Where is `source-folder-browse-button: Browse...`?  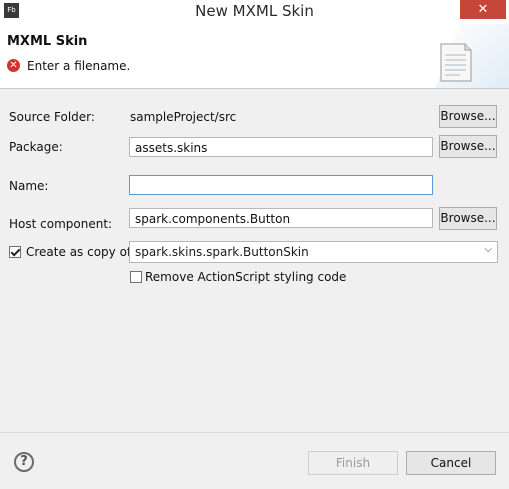
source-folder-browse-button: Browse... is located at coordinates (468, 116).